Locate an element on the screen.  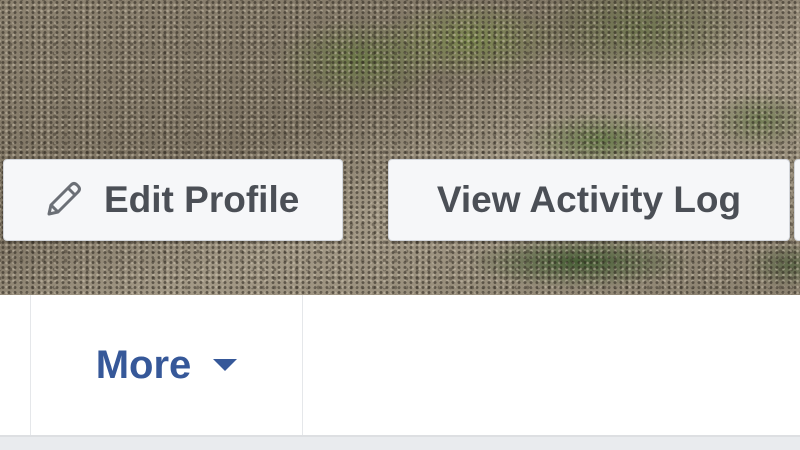
more-tab: More is located at coordinates (166, 365).